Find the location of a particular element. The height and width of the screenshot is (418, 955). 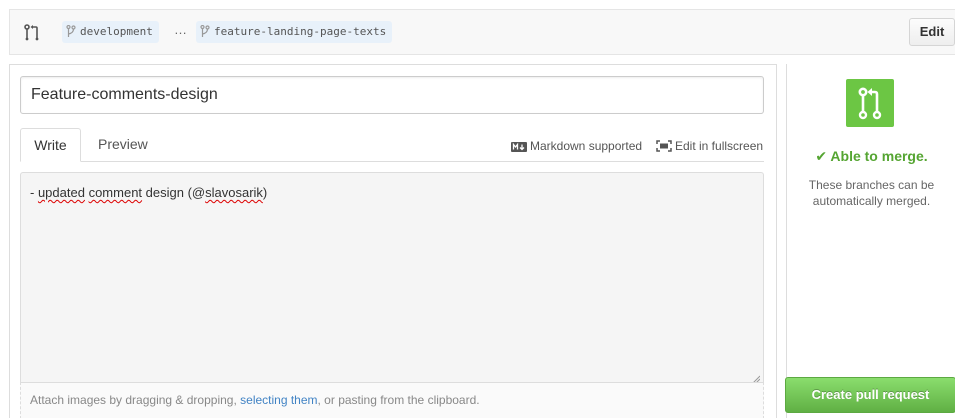

tab-preview: Preview is located at coordinates (123, 145).